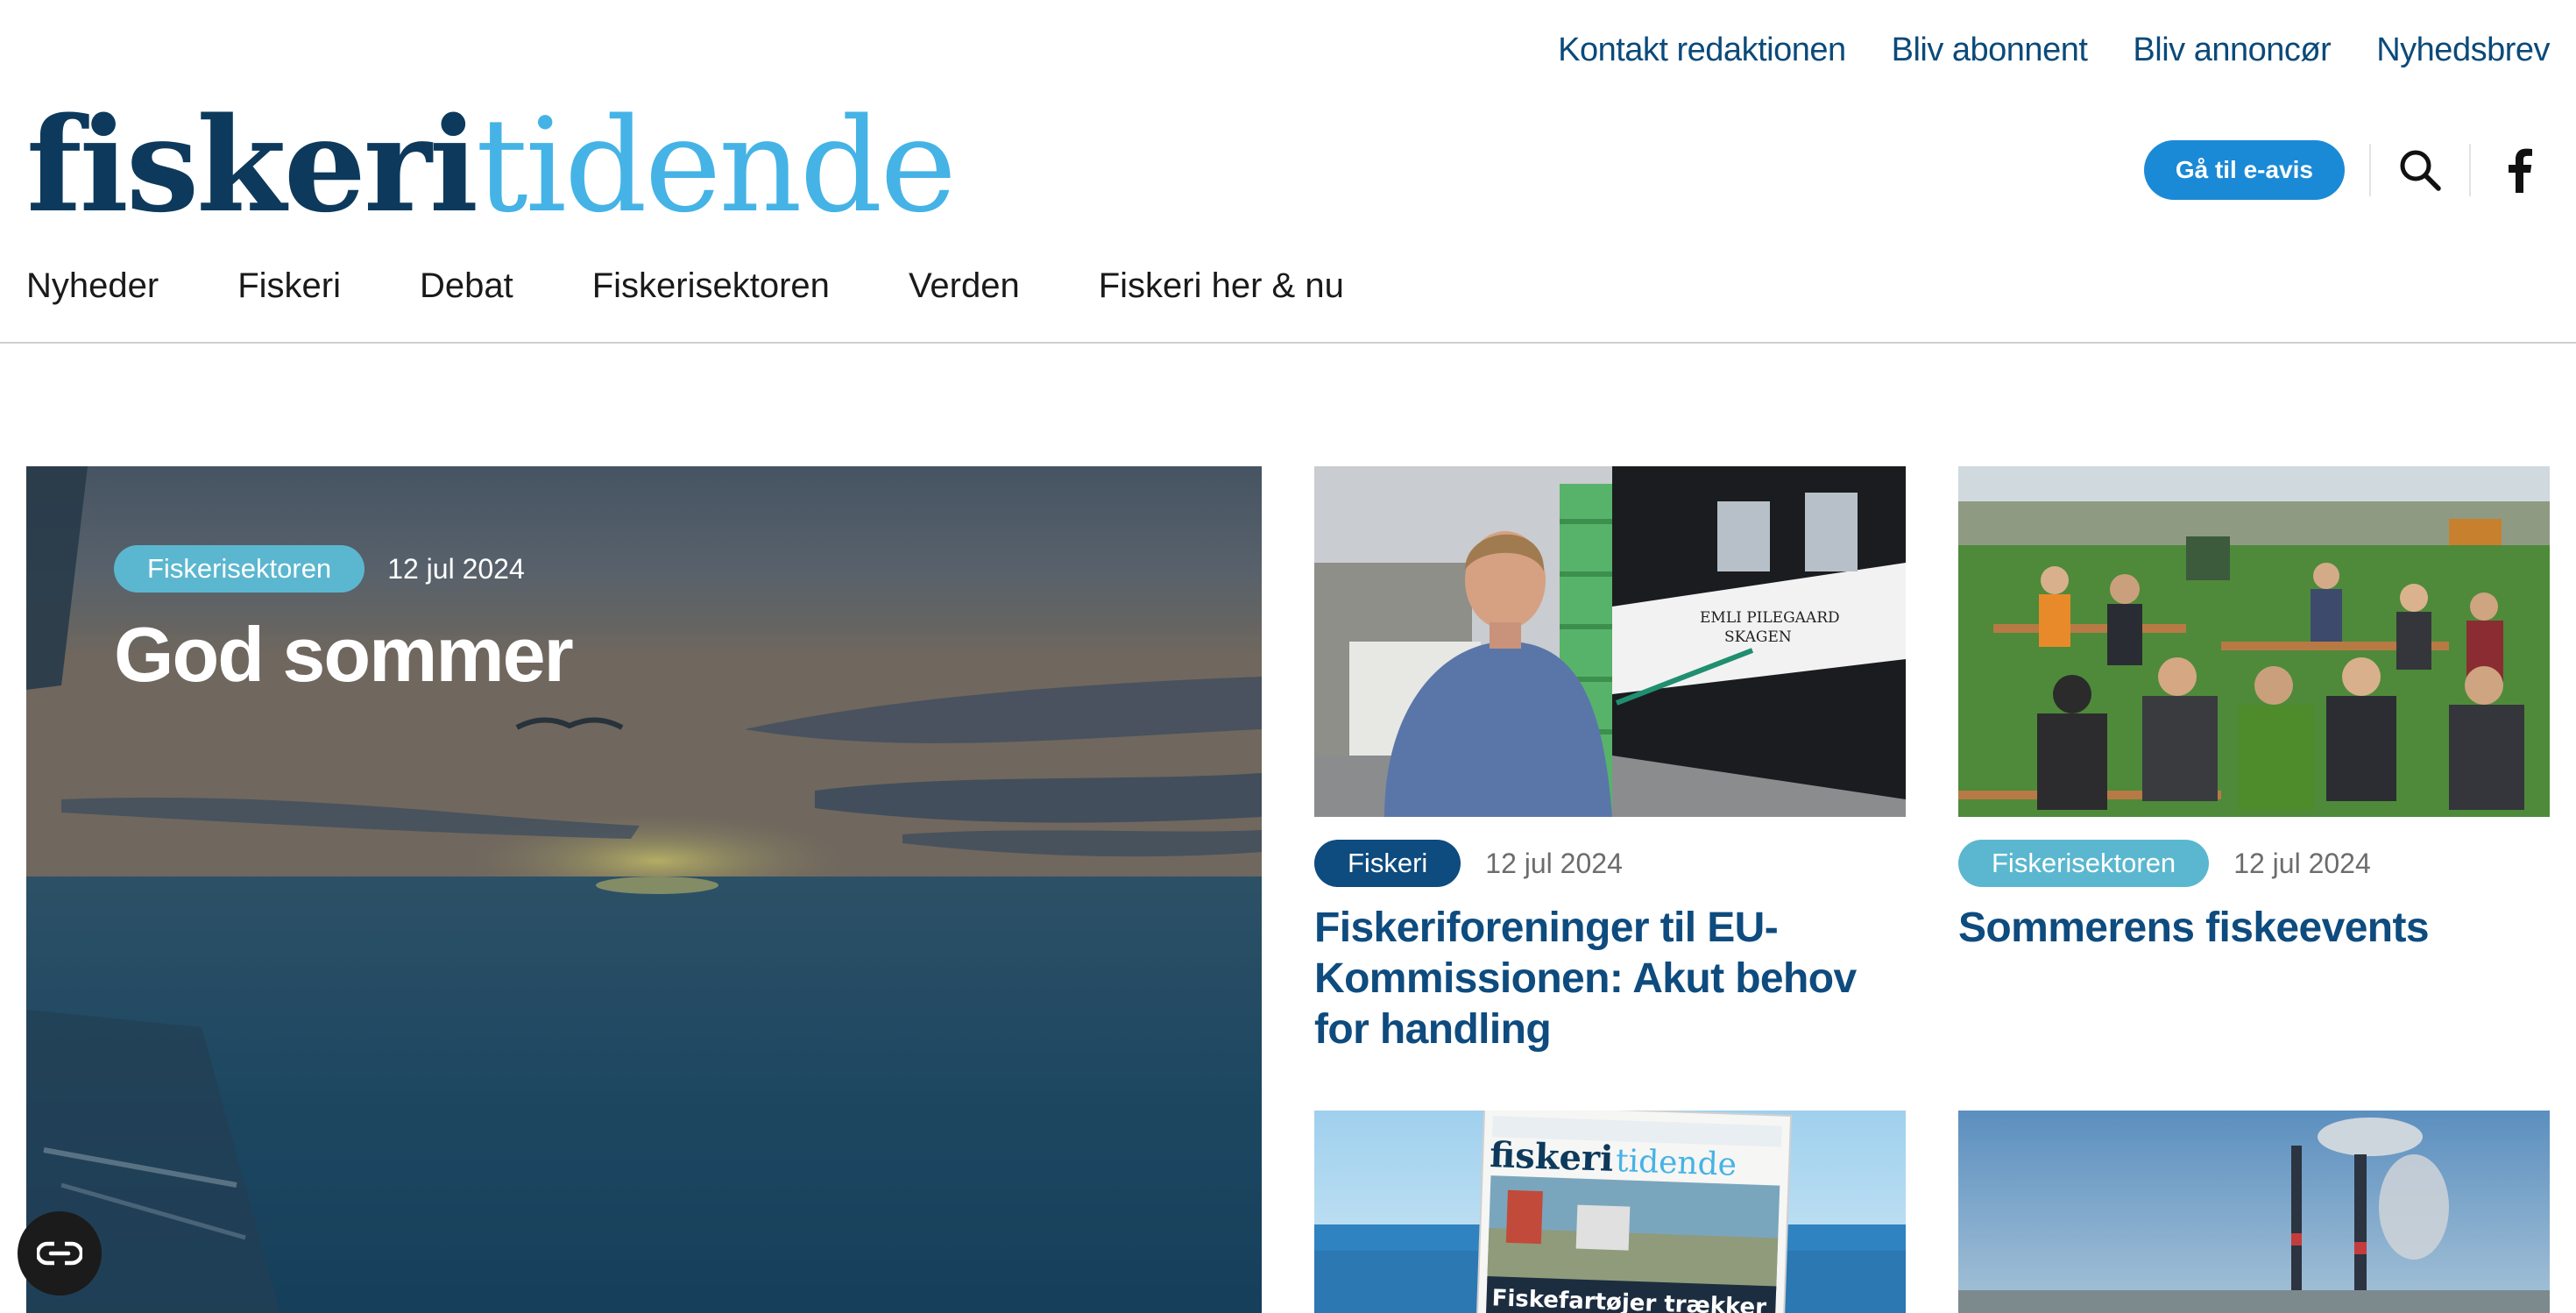 The width and height of the screenshot is (2576, 1313). What do you see at coordinates (344, 654) in the screenshot?
I see `hero-title: God sommer` at bounding box center [344, 654].